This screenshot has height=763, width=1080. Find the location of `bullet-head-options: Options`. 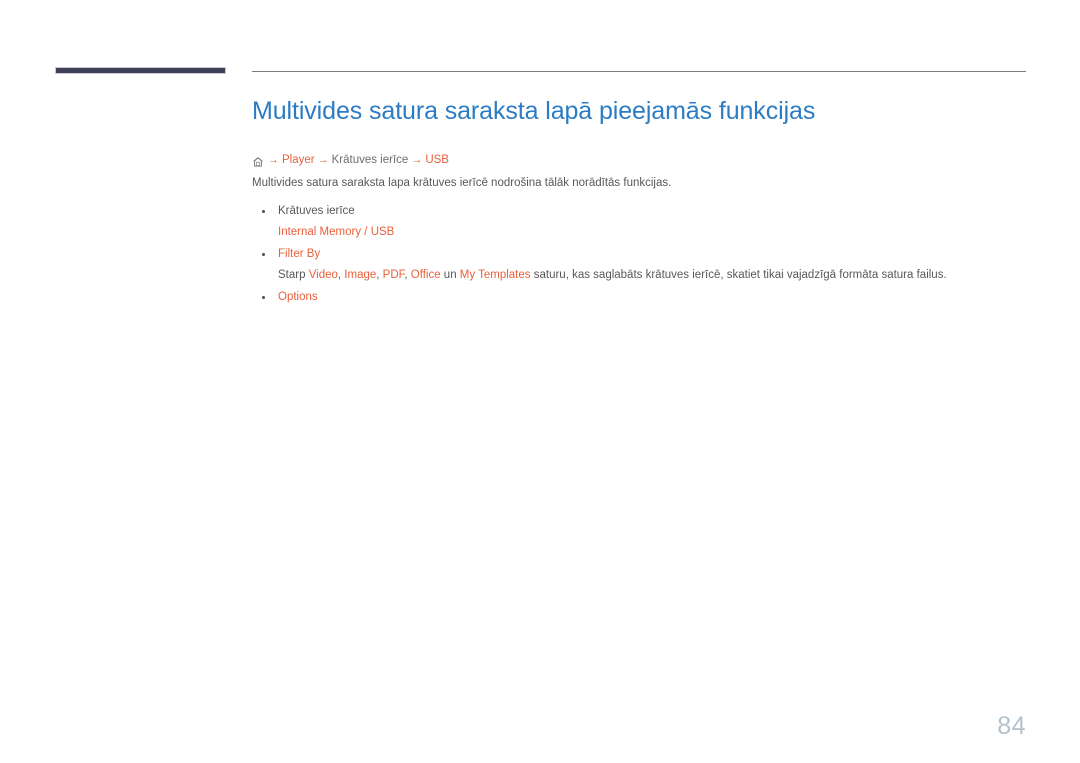

bullet-head-options: Options is located at coordinates (298, 296).